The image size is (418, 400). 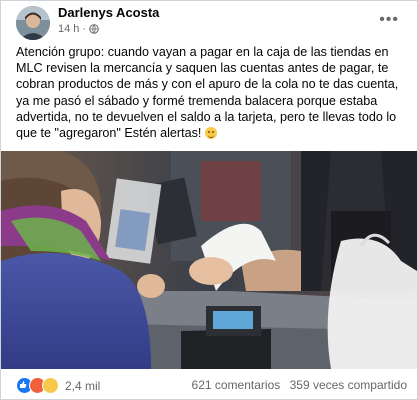 What do you see at coordinates (94, 29) in the screenshot?
I see `globe-icon` at bounding box center [94, 29].